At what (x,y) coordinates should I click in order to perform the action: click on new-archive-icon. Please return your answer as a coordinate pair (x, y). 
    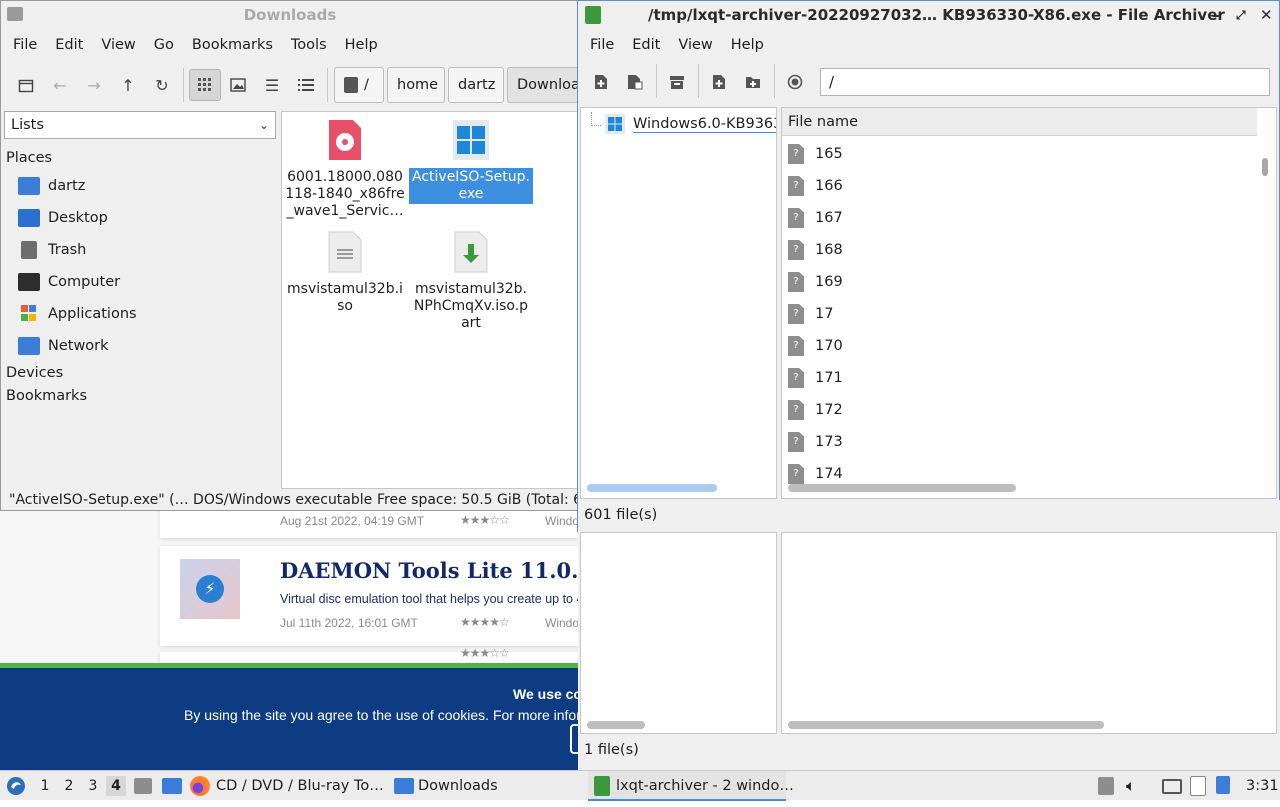
    Looking at the image, I should click on (601, 82).